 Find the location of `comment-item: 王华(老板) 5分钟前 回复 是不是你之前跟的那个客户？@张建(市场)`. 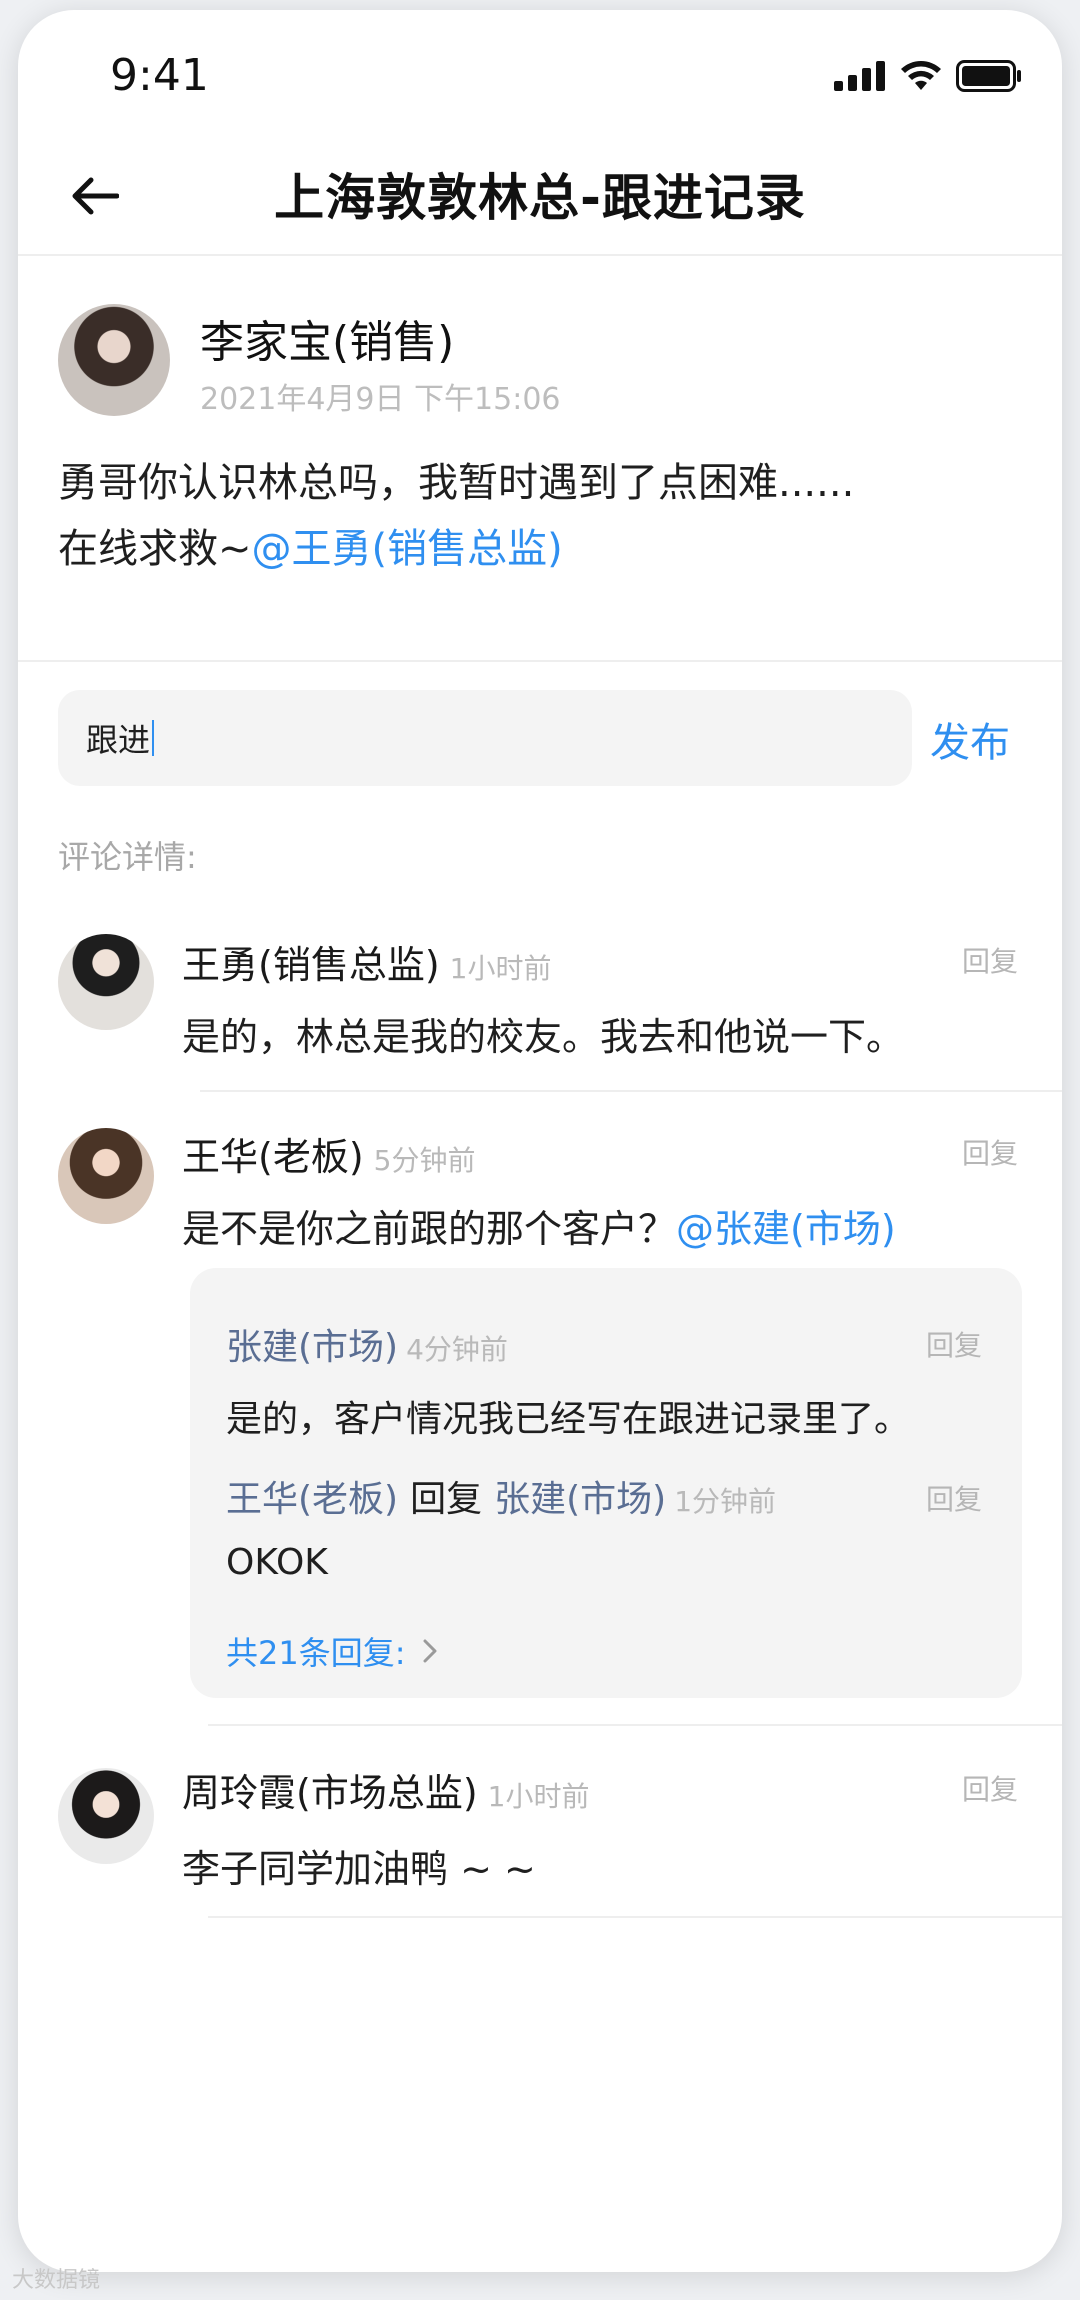

comment-item: 王华(老板) 5分钟前 回复 是不是你之前跟的那个客户？@张建(市场) is located at coordinates (540, 1187).